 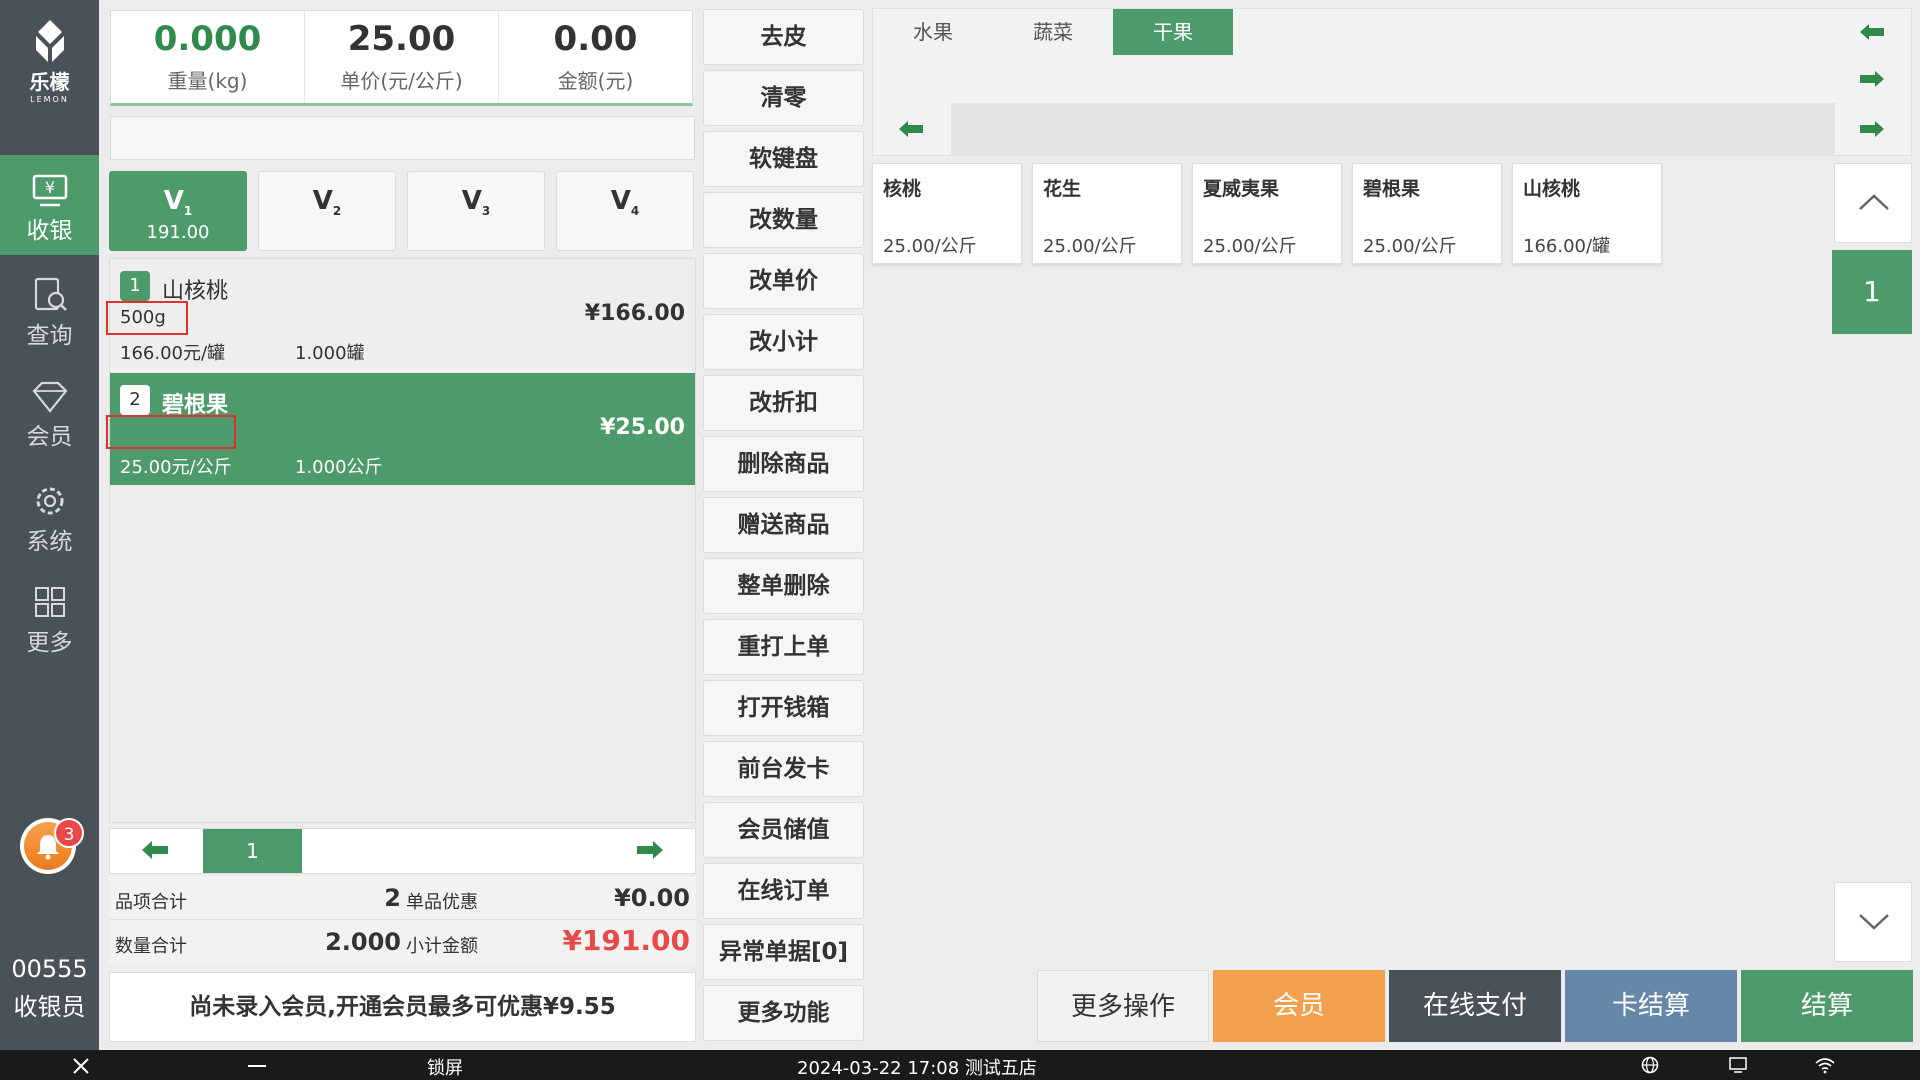 What do you see at coordinates (402, 851) in the screenshot?
I see `order-pager: 1` at bounding box center [402, 851].